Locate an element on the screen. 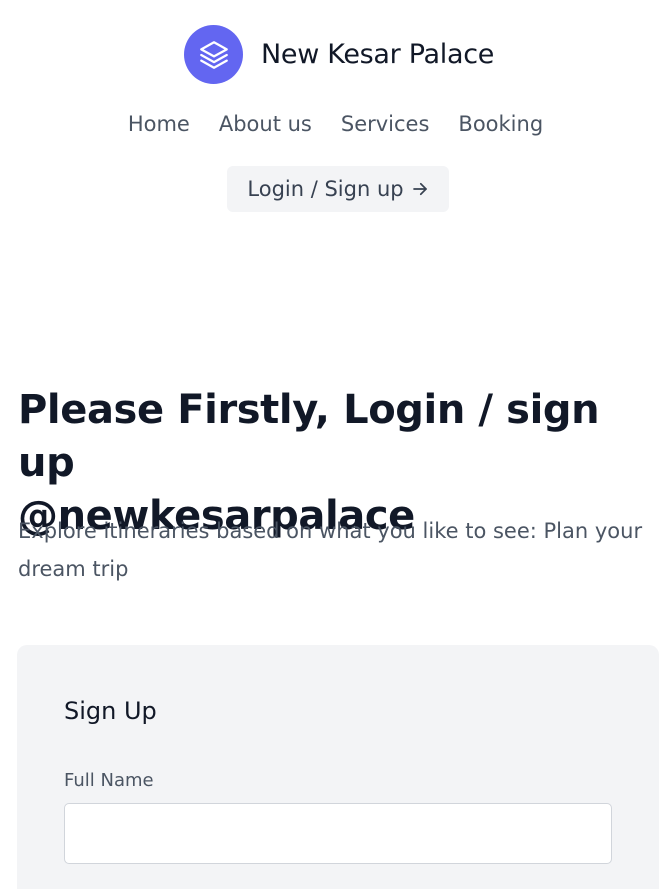 Image resolution: width=671 pixels, height=889 pixels. nav-item-booking: Booking is located at coordinates (500, 124).